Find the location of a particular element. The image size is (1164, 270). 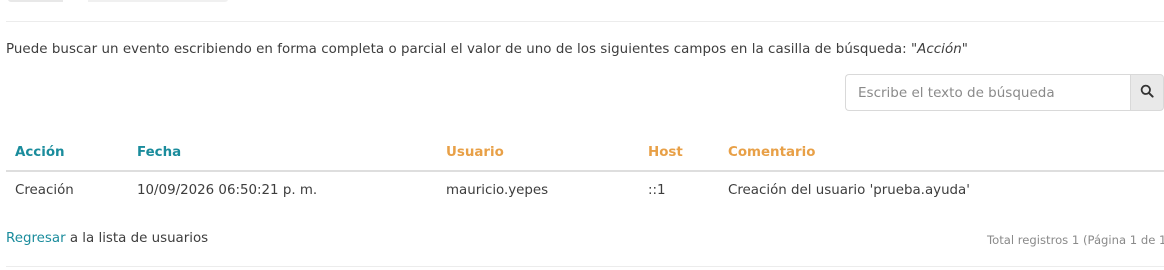

search-button is located at coordinates (1147, 92).